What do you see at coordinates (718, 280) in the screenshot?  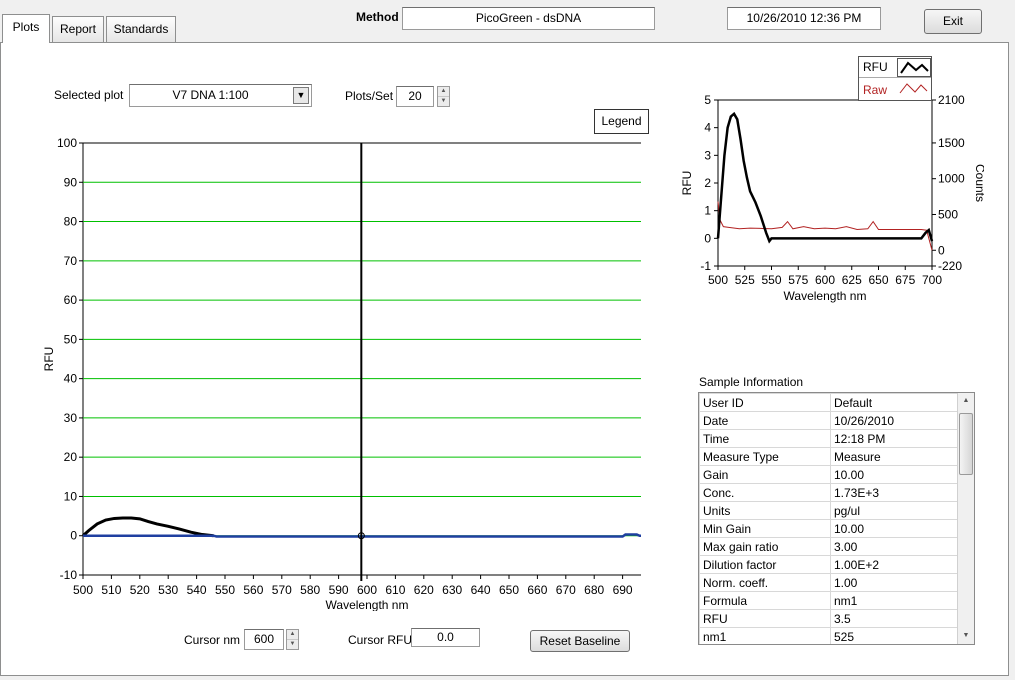 I see `x-tick-label: 500` at bounding box center [718, 280].